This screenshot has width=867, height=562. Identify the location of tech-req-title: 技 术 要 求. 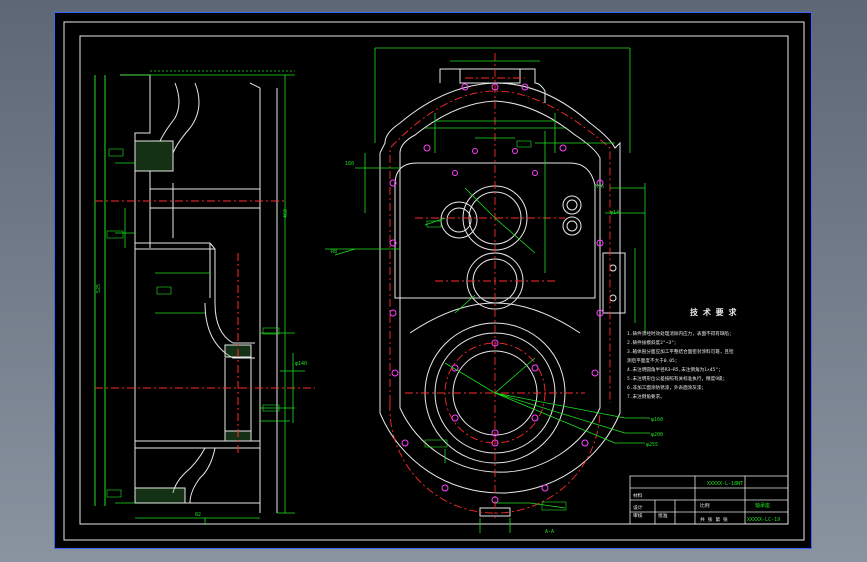
(713, 312).